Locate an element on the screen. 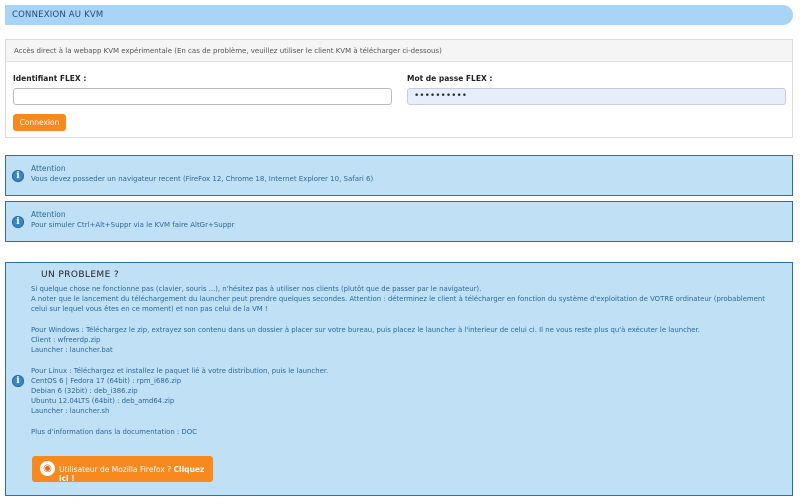 The height and width of the screenshot is (504, 800). password-input: •••••••••• is located at coordinates (596, 96).